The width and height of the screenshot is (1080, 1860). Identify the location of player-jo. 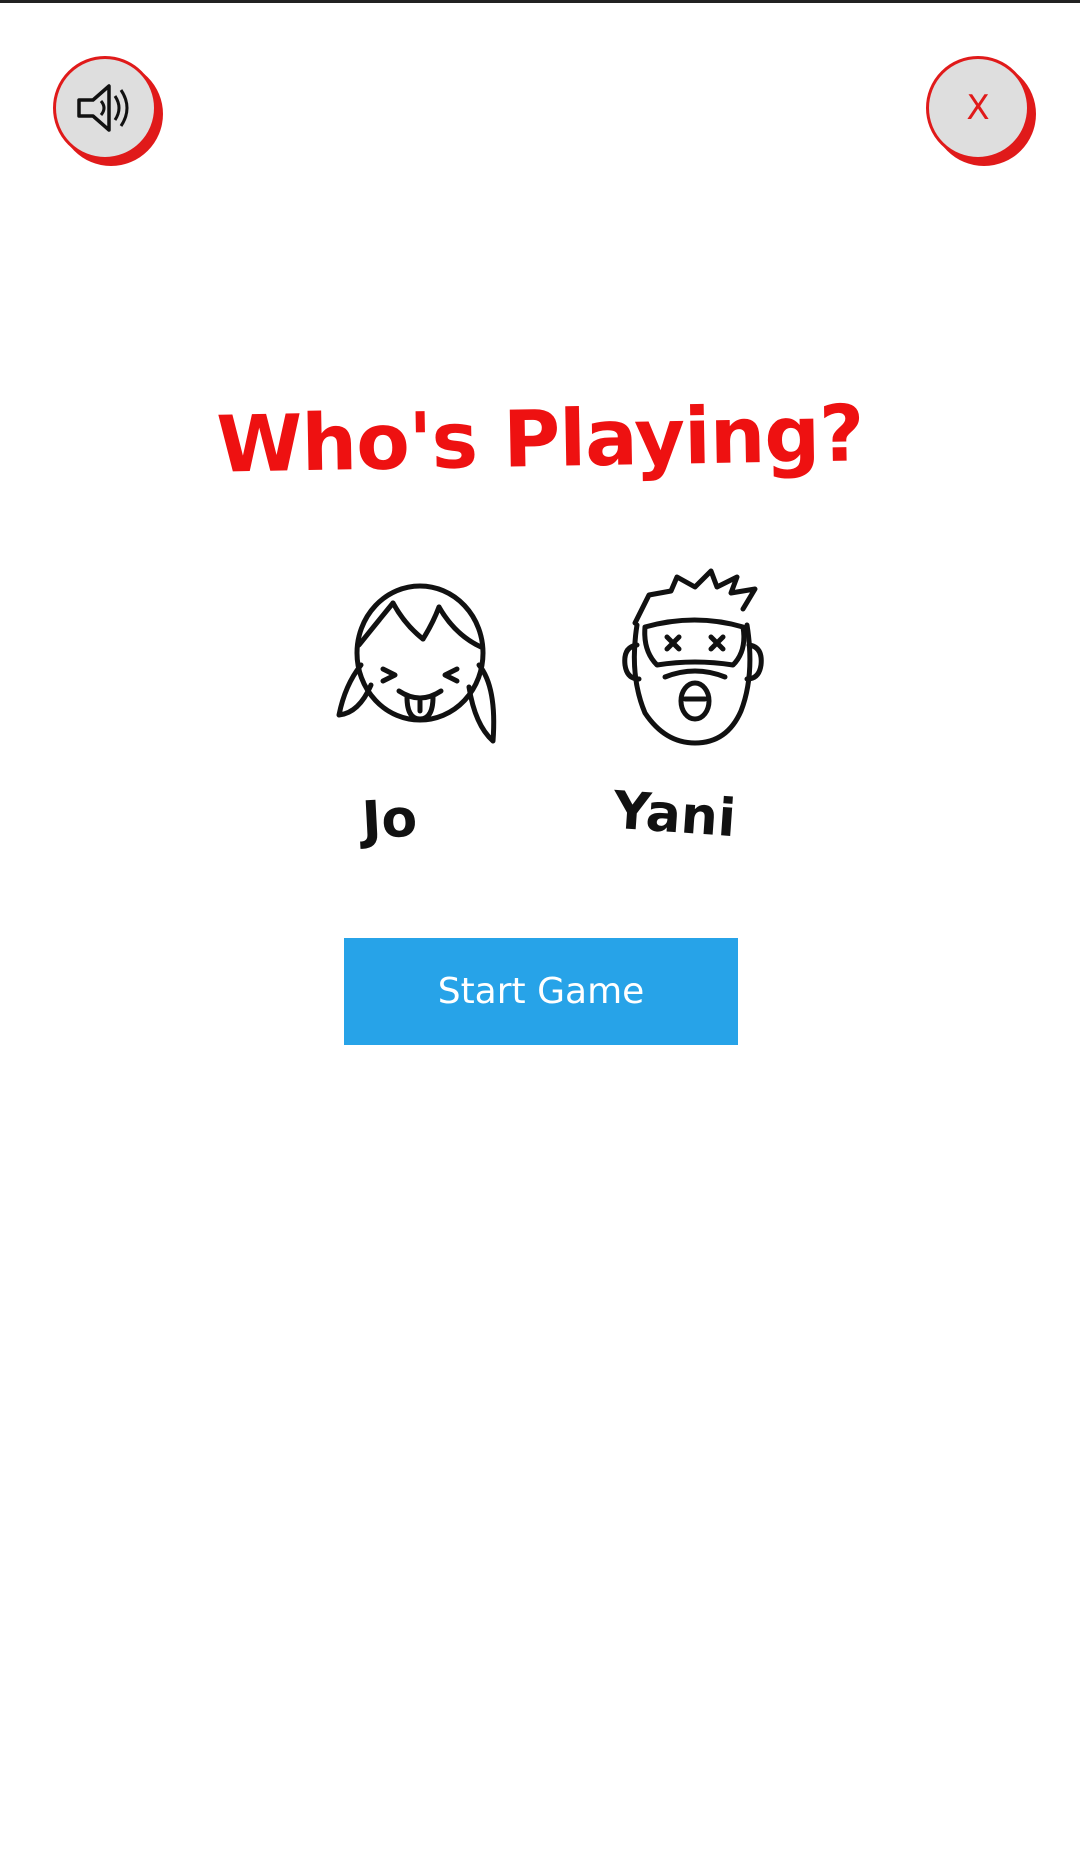
(420, 660).